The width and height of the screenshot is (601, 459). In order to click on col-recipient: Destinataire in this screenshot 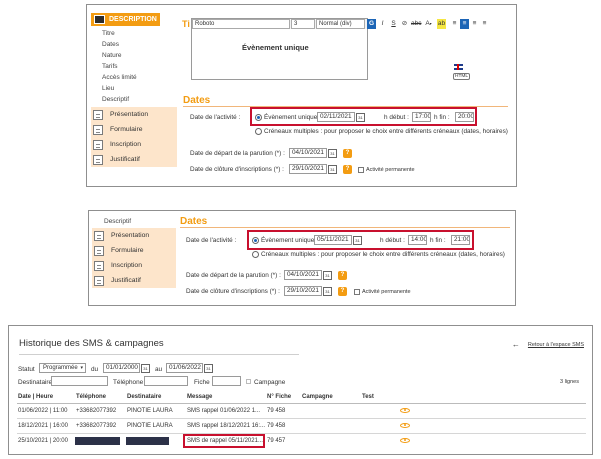, I will do `click(144, 397)`.